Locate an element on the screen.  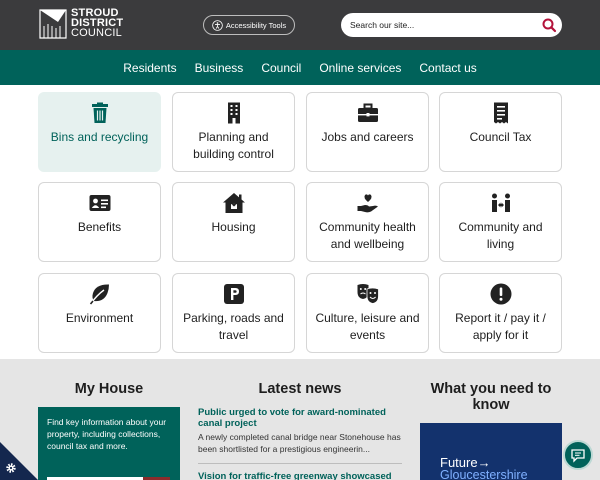
council-logo: STROUD DISTRICT COUNCIL is located at coordinates (80, 24).